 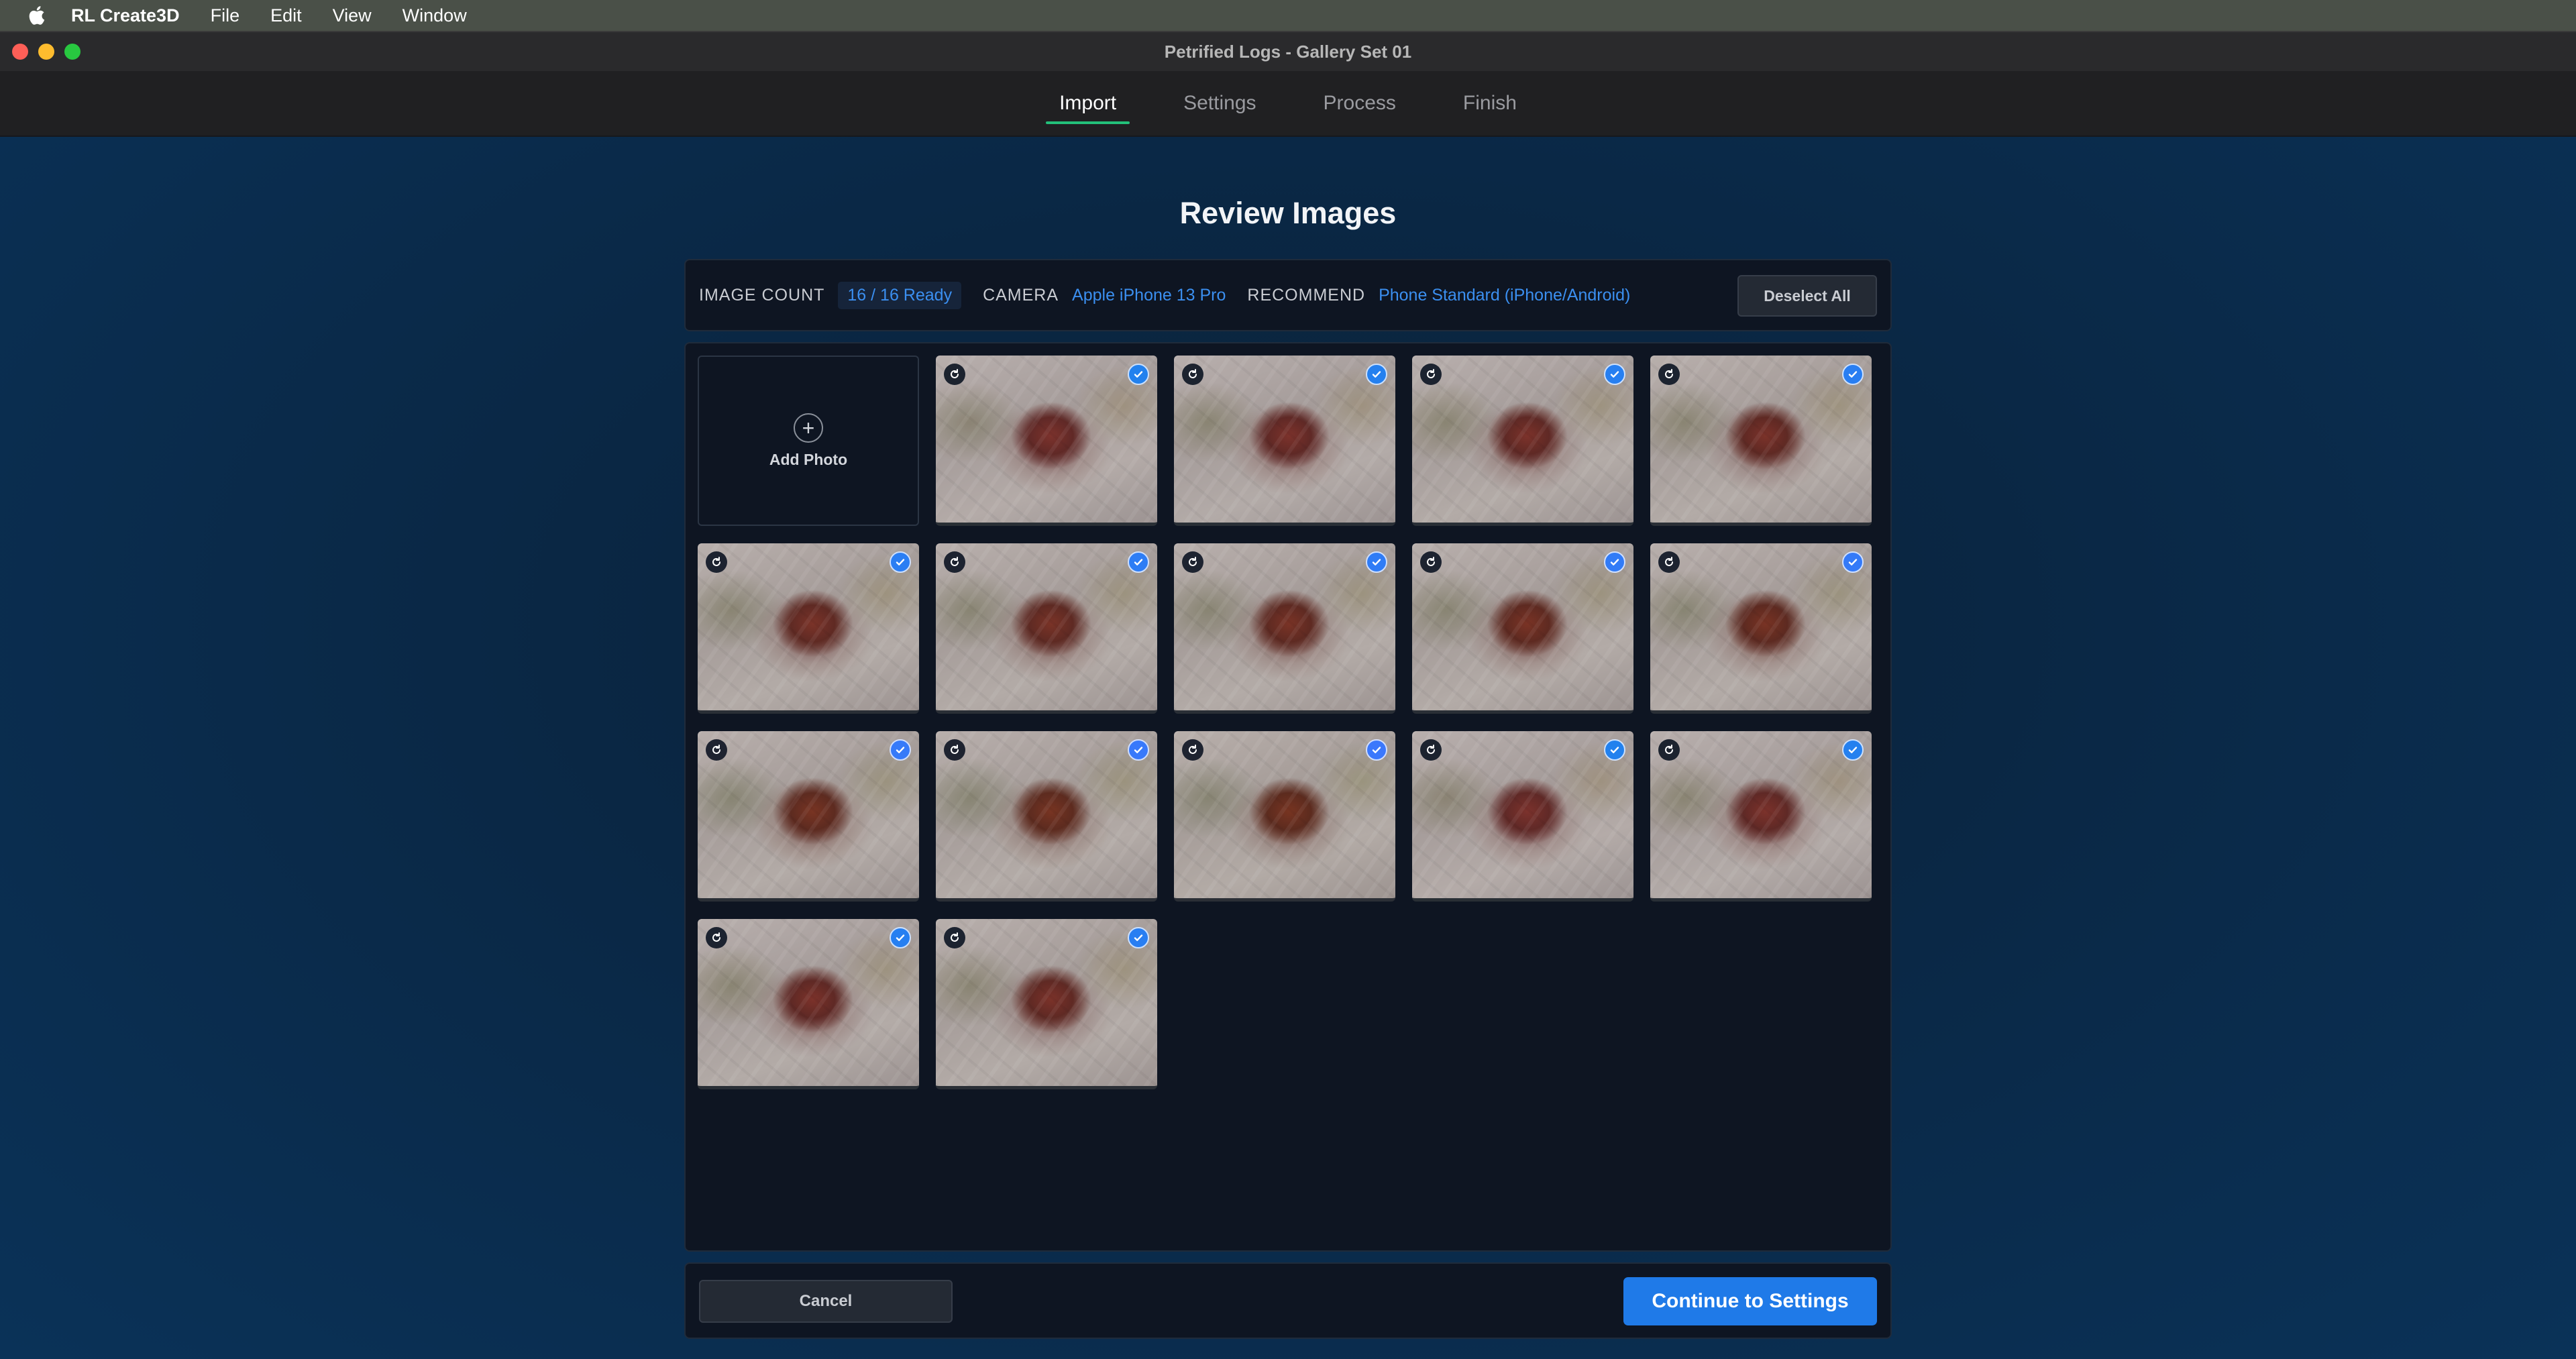 I want to click on cancel-button: Cancel, so click(x=826, y=1301).